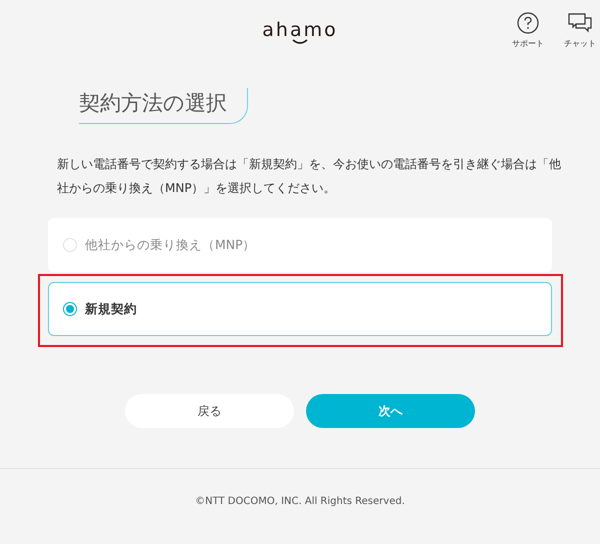 Image resolution: width=600 pixels, height=544 pixels. Describe the element at coordinates (300, 245) in the screenshot. I see `radio-option: 他社からの乗り換え（MNP）` at that location.